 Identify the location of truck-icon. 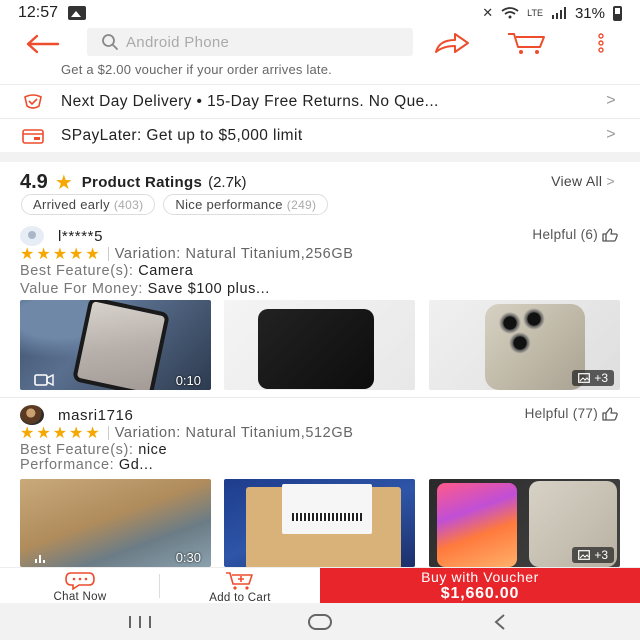
(33, 102).